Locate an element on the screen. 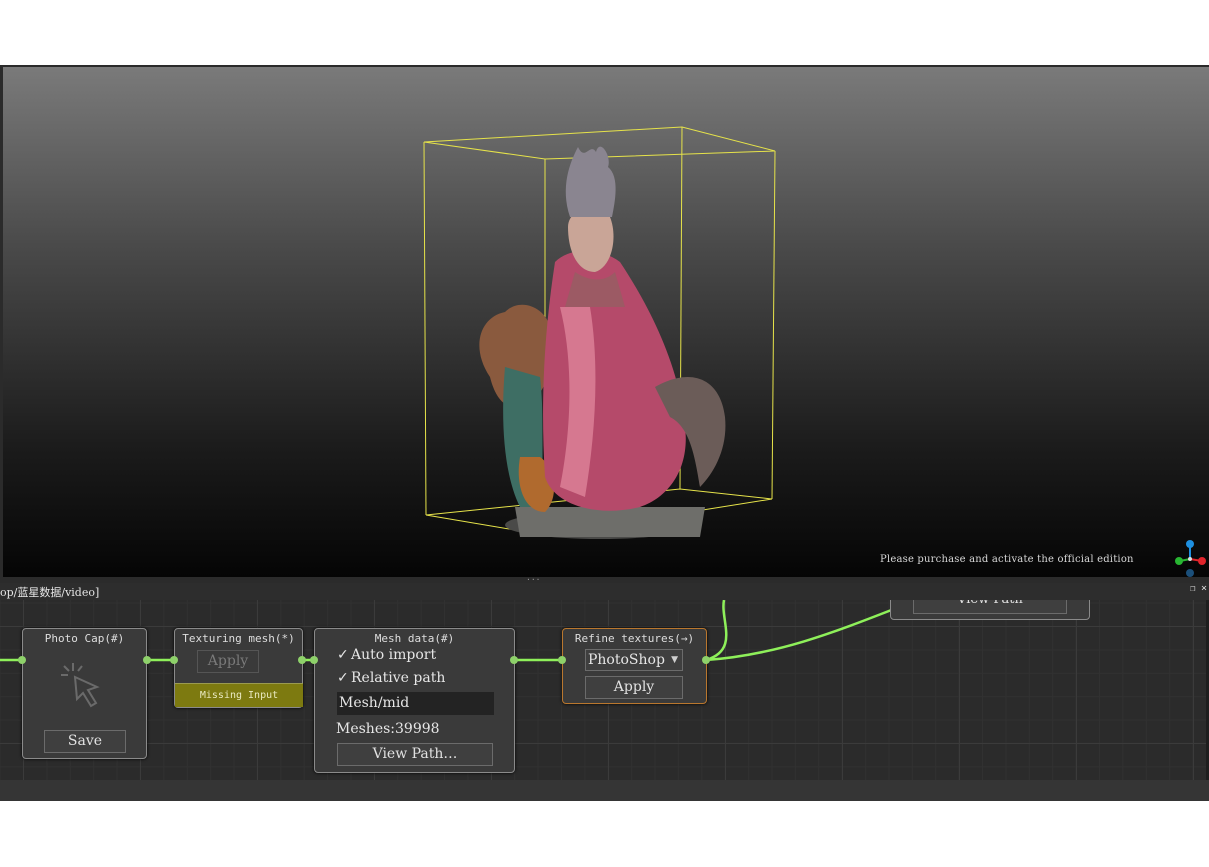 The image size is (1209, 867). dropdown-value: PhotoShop is located at coordinates (626, 660).